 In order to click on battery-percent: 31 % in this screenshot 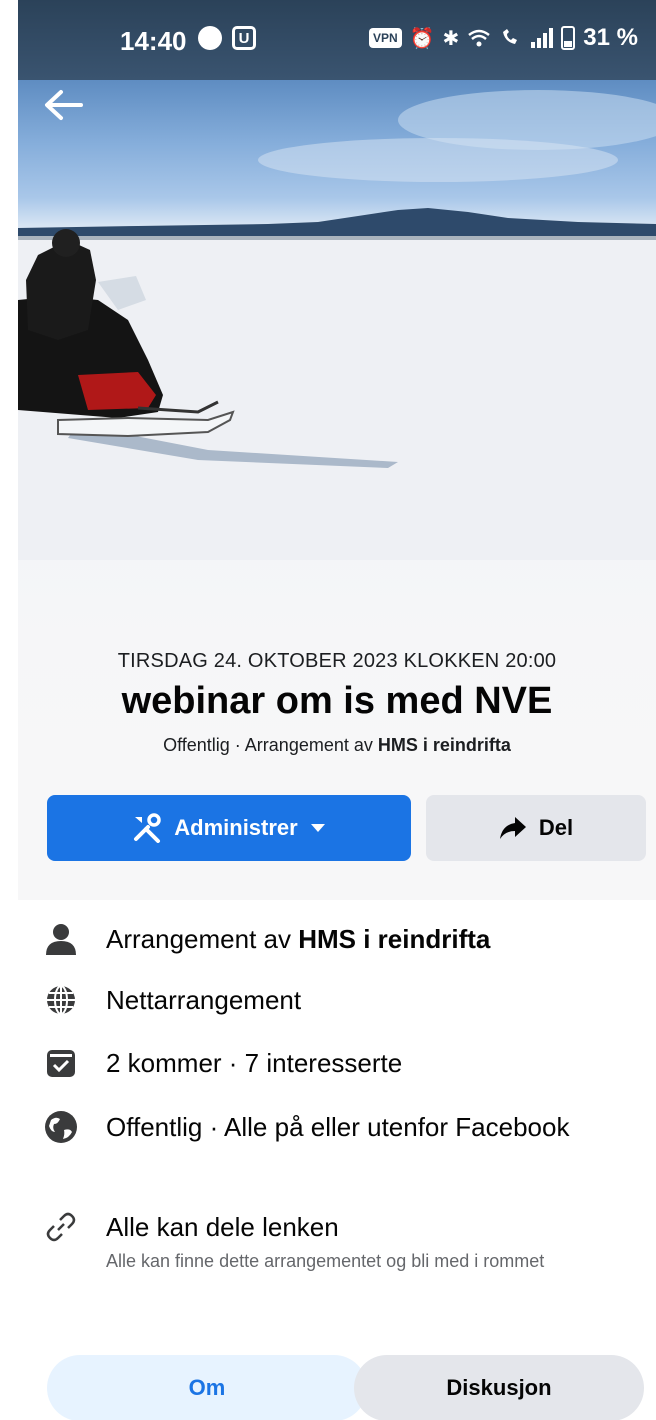, I will do `click(610, 37)`.